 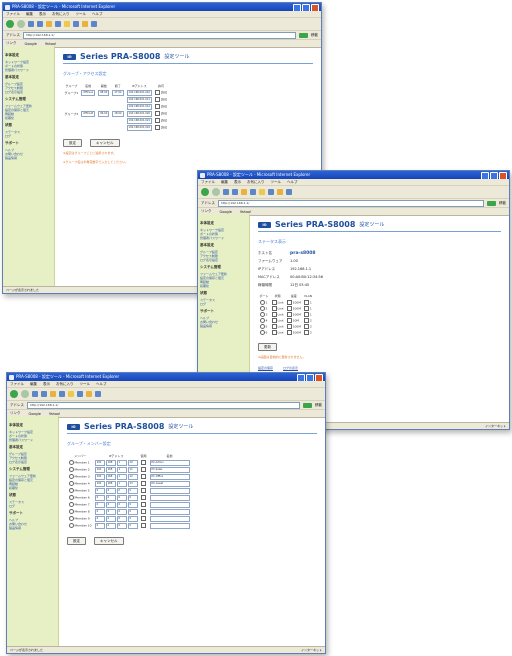 I want to click on end-time-field: 17:00, so click(x=118, y=92).